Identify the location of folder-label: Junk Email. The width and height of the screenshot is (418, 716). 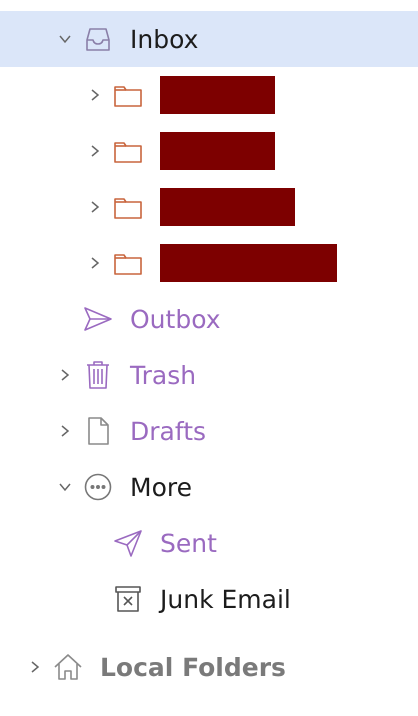
(225, 599).